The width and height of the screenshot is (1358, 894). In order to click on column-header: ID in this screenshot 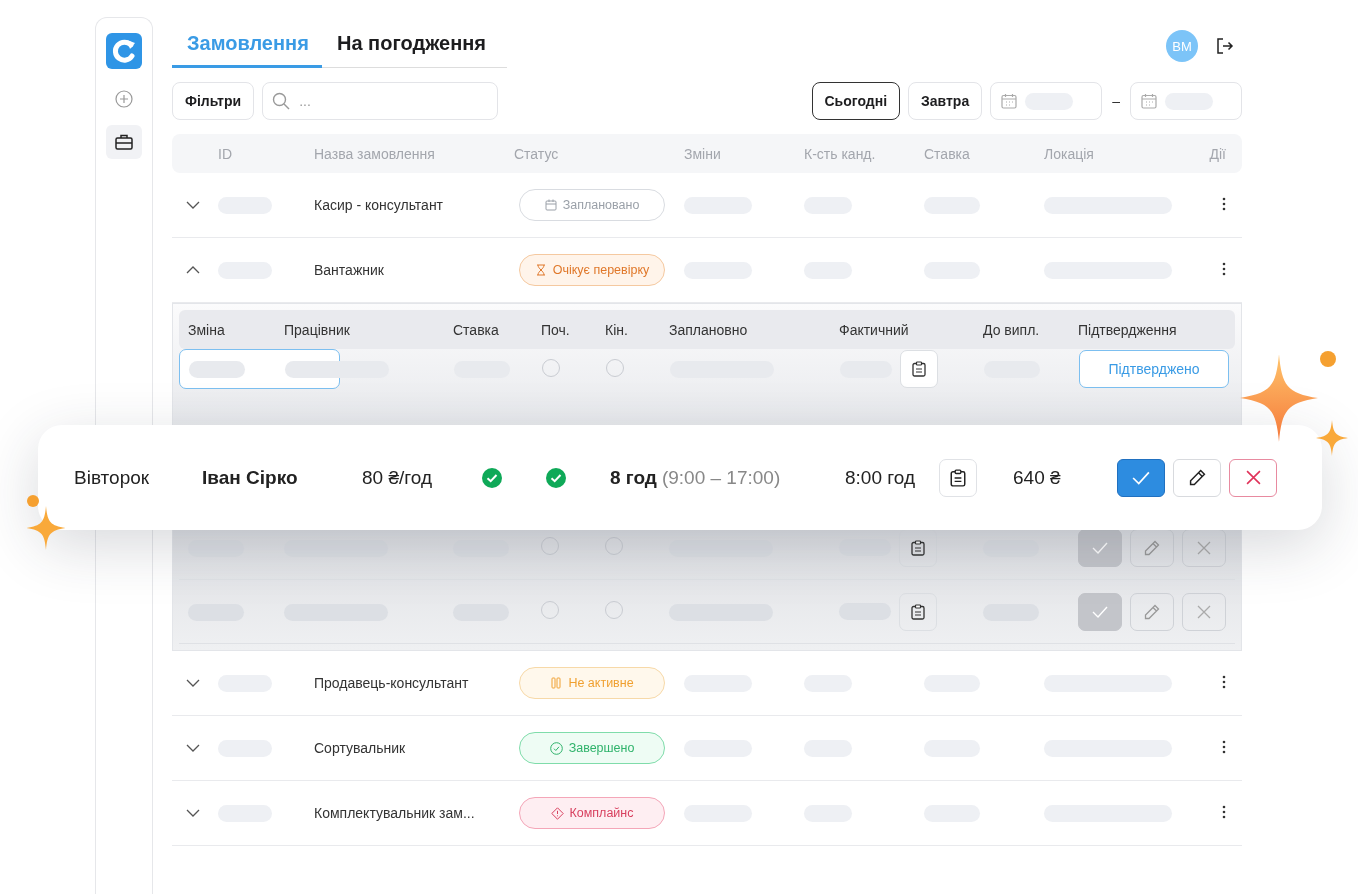, I will do `click(225, 153)`.